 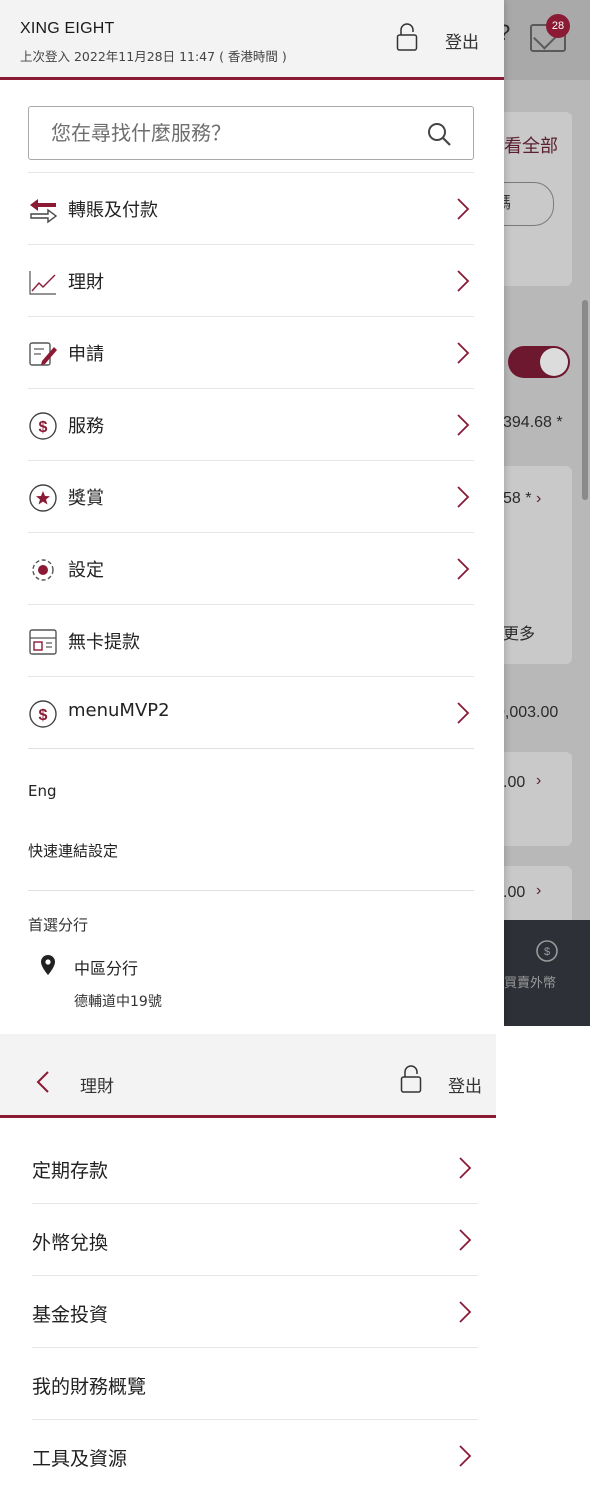 I want to click on branch-address: 德輔道中19號, so click(x=118, y=1002).